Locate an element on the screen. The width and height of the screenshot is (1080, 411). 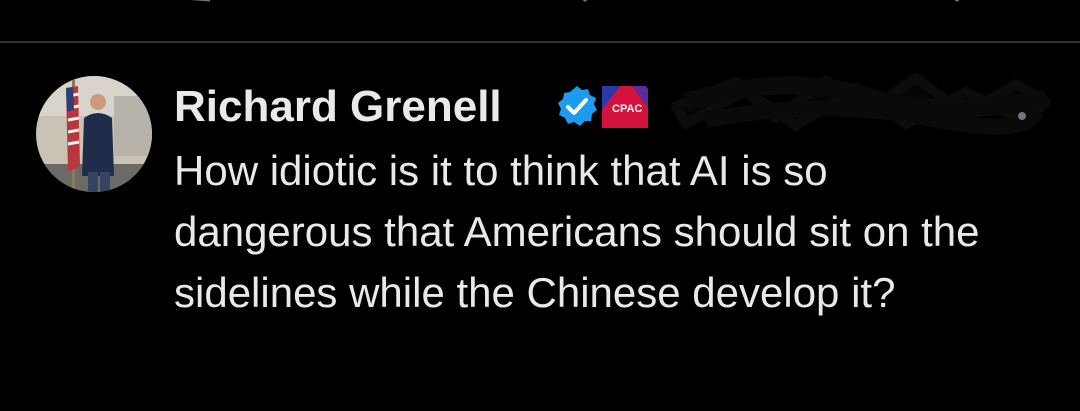
reply-icon is located at coordinates (197, 4).